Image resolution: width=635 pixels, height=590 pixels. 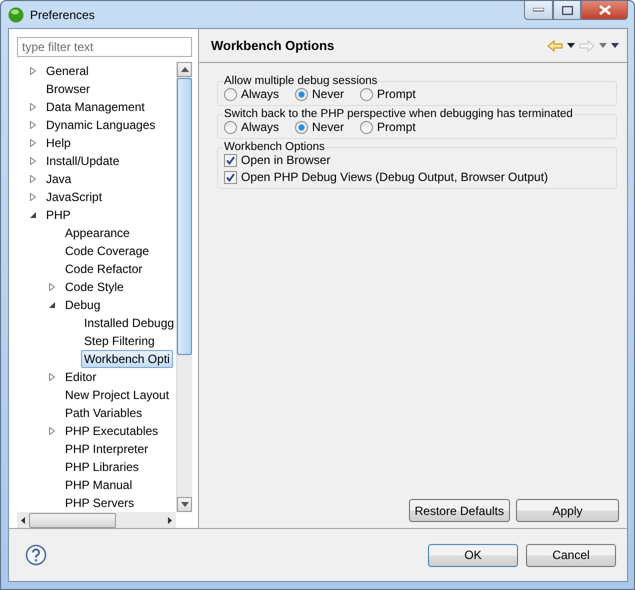 What do you see at coordinates (58, 143) in the screenshot?
I see `tree-item: Help` at bounding box center [58, 143].